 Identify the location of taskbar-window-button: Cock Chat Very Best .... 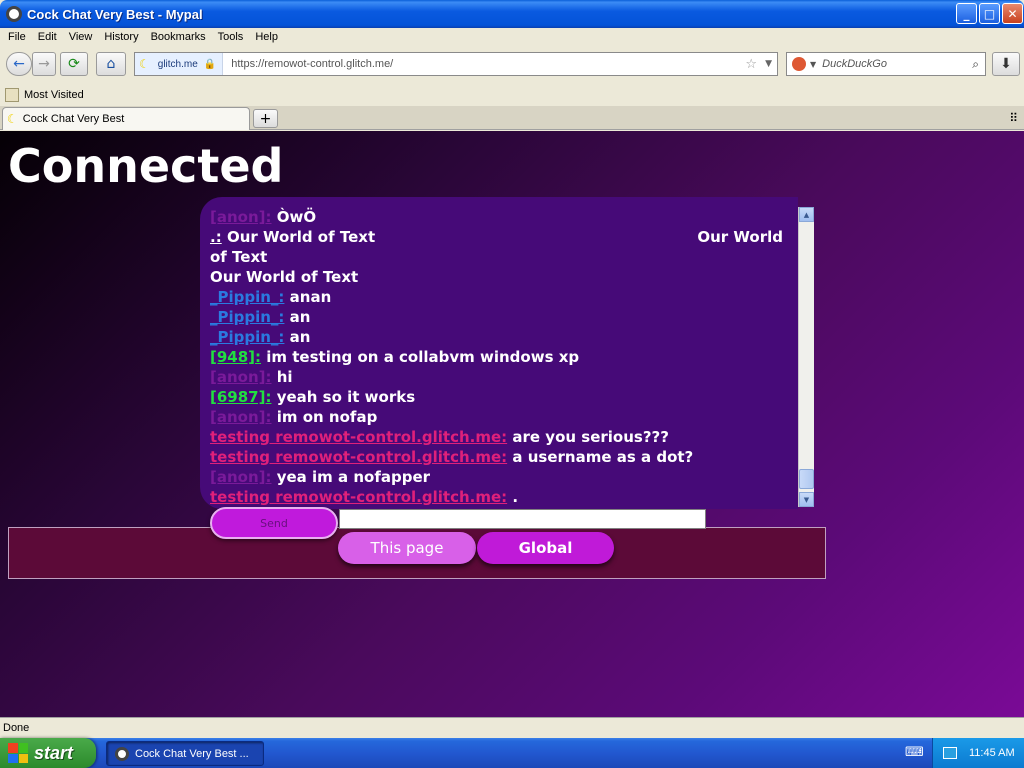
(185, 753).